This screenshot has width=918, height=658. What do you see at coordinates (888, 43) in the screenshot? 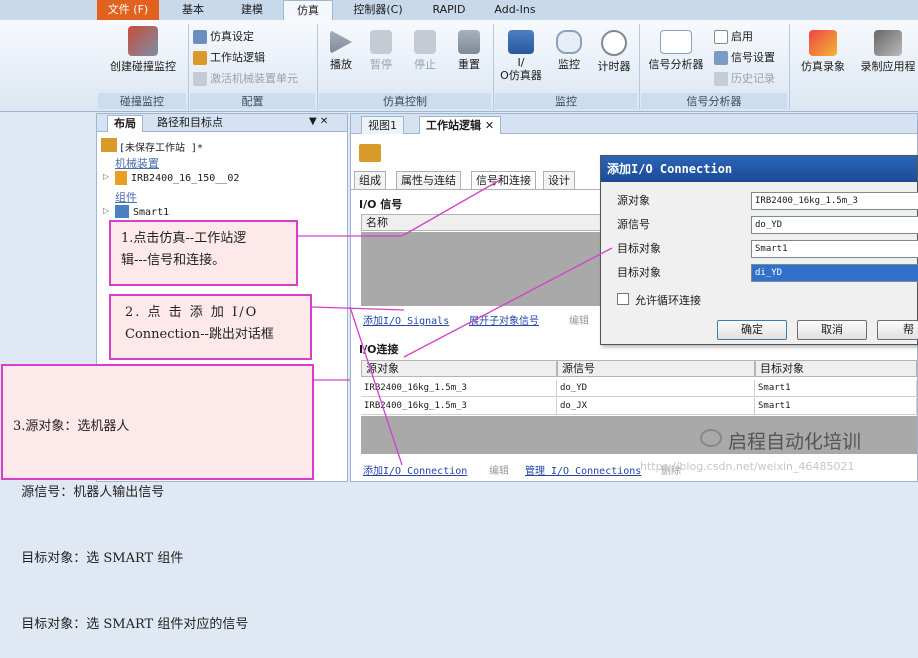
I see `record-app-icon` at bounding box center [888, 43].